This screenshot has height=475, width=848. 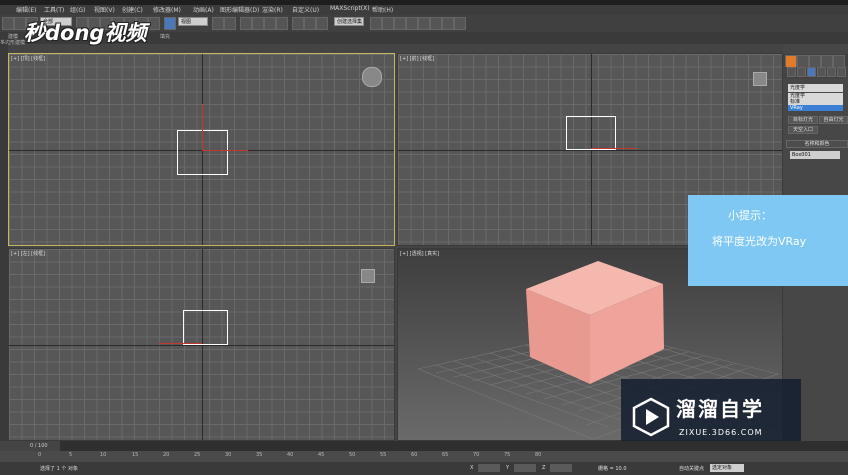 I want to click on tip-box: 小提示： 将平度光改为VRay, so click(x=768, y=240).